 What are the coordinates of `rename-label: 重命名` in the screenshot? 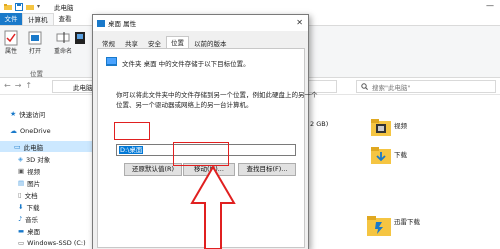 It's located at (63, 51).